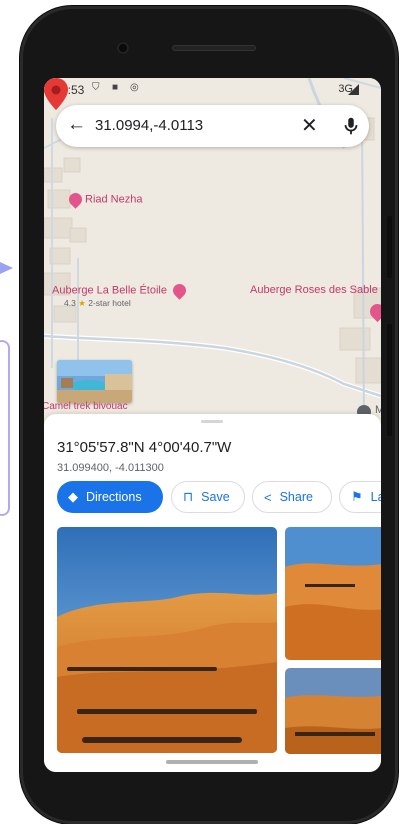 This screenshot has width=414, height=824. What do you see at coordinates (208, 497) in the screenshot?
I see `save-button: ⊓ Save` at bounding box center [208, 497].